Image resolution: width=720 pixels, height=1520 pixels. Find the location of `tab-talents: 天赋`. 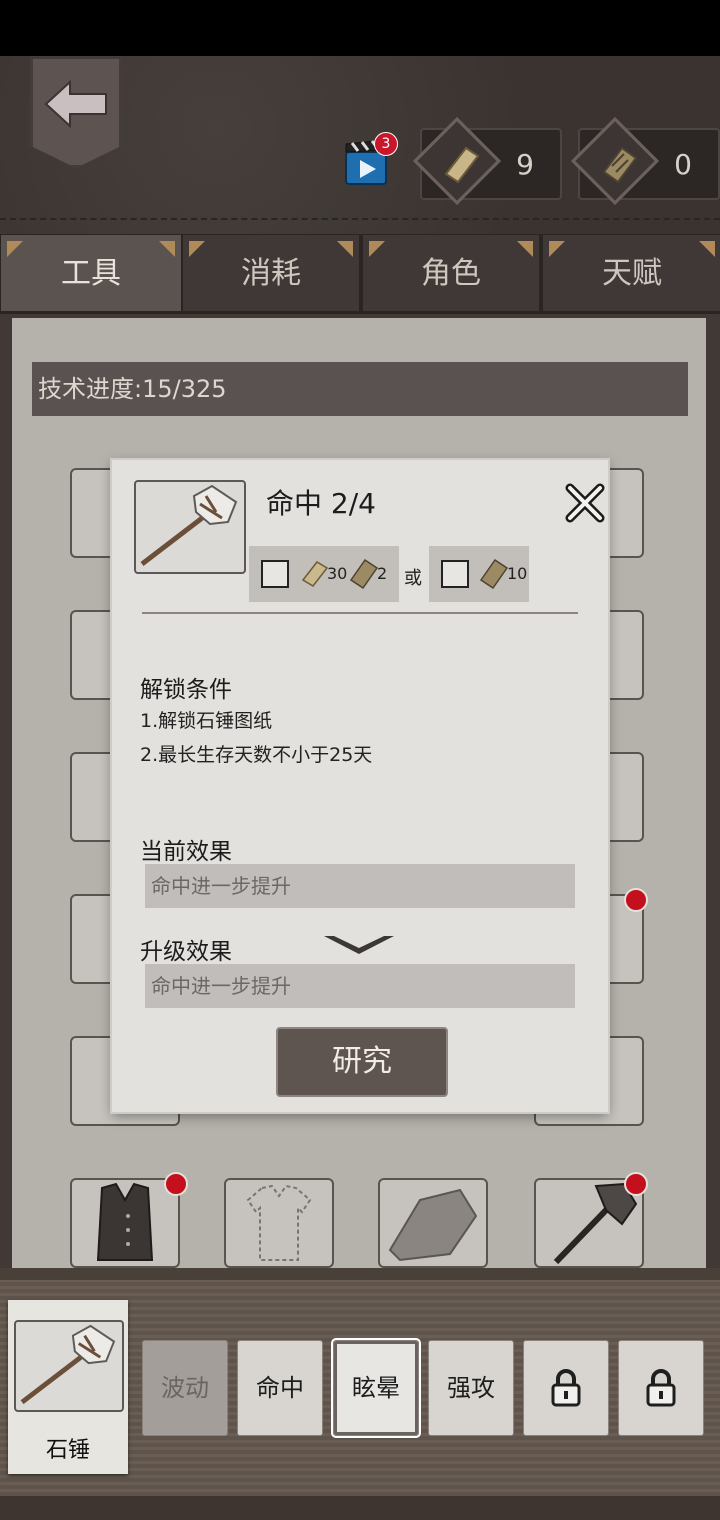

tab-talents: 天赋 is located at coordinates (631, 273).